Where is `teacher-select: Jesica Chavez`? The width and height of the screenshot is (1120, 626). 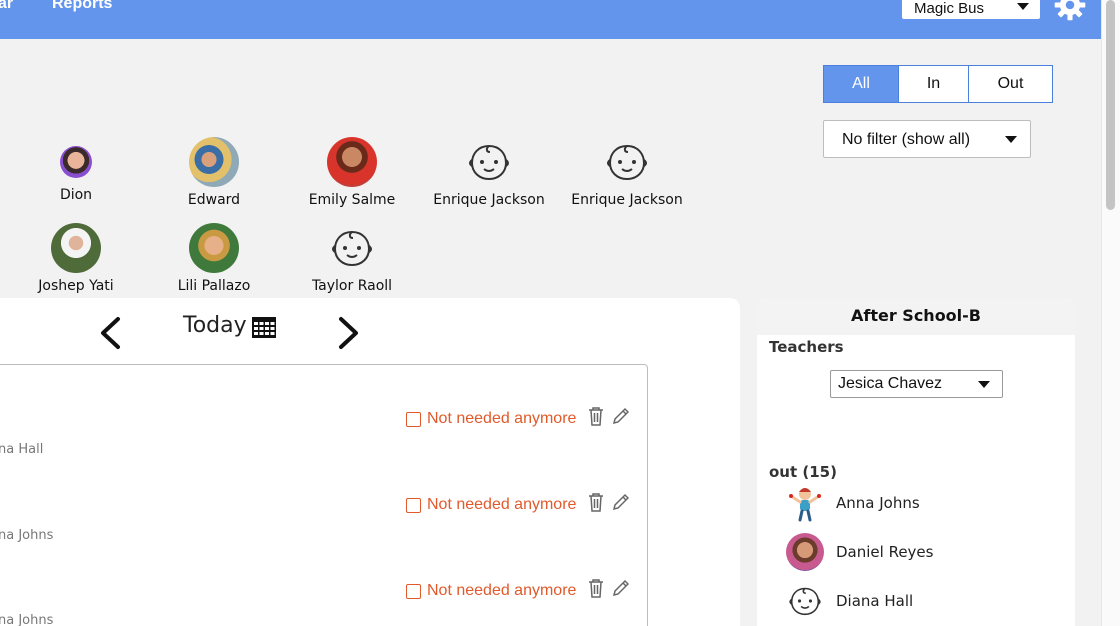 teacher-select: Jesica Chavez is located at coordinates (916, 384).